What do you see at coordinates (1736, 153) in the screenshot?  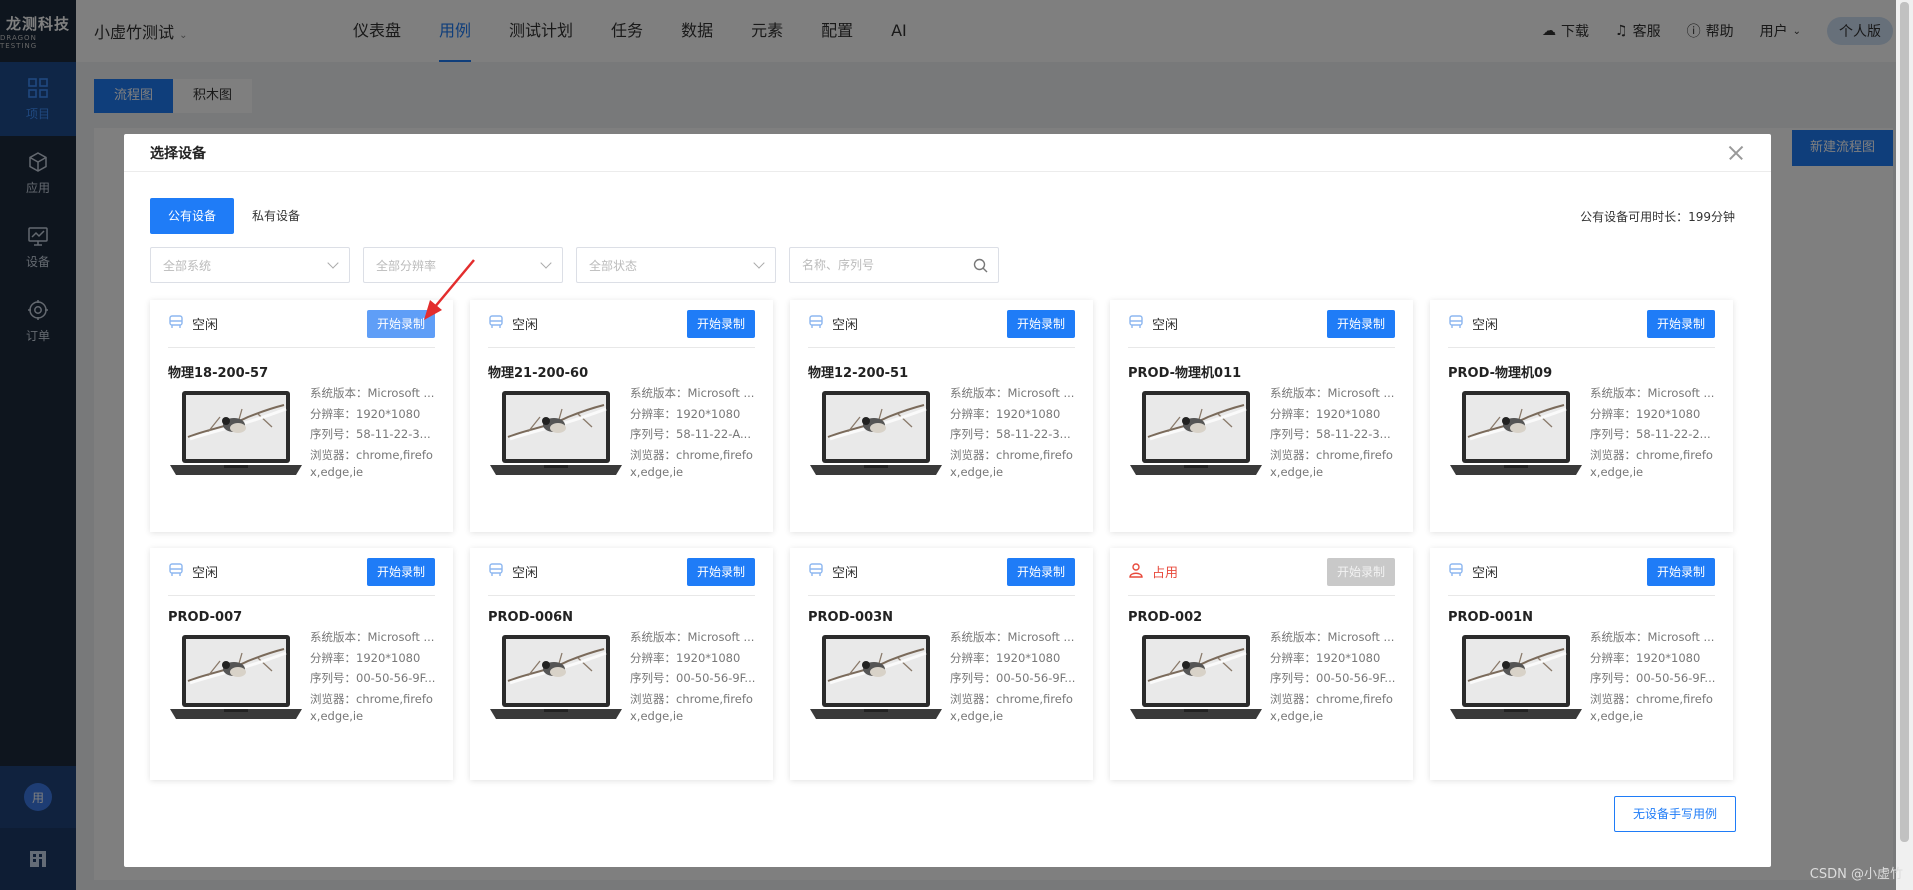 I see `close-icon` at bounding box center [1736, 153].